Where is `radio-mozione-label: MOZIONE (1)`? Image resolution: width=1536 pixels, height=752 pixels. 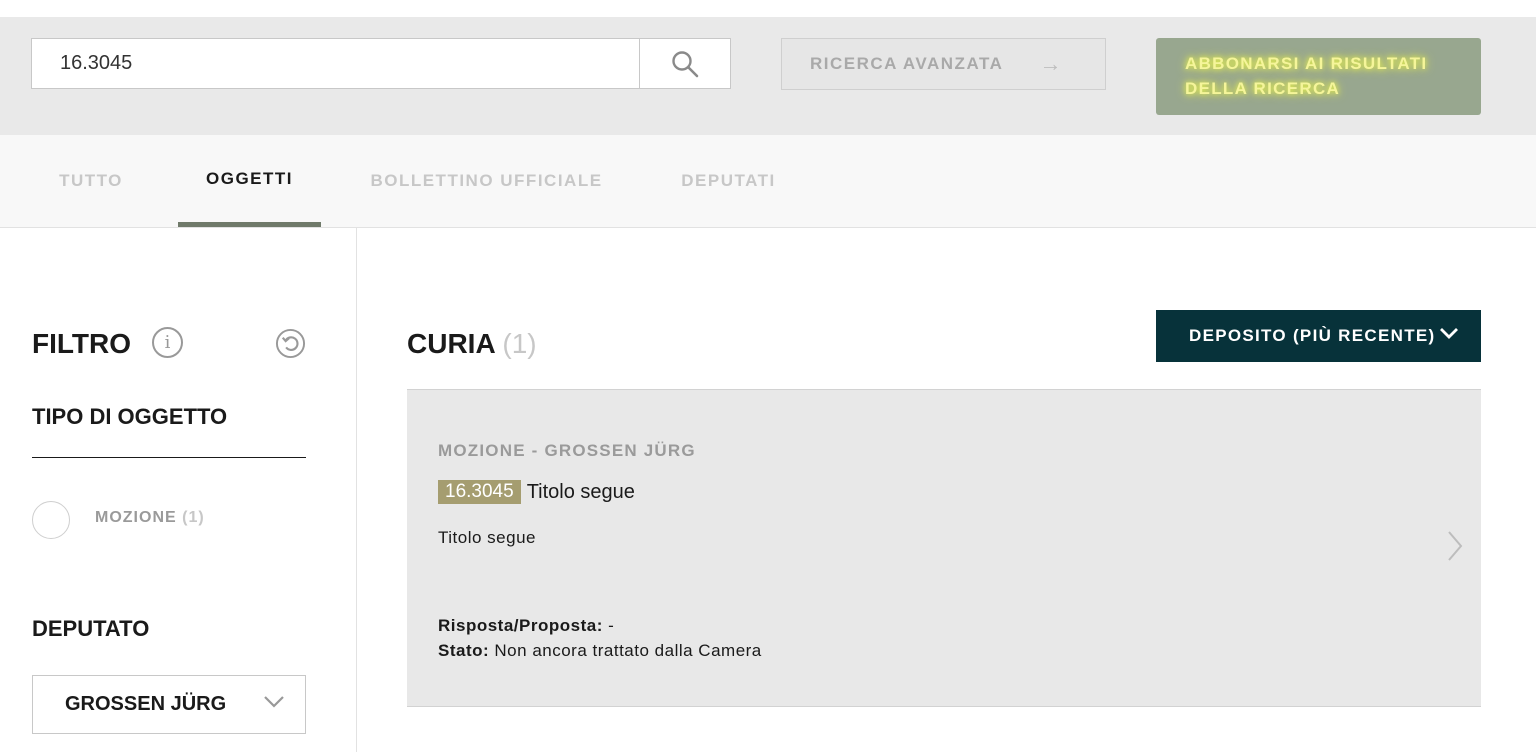
radio-mozione-label: MOZIONE (1) is located at coordinates (150, 518).